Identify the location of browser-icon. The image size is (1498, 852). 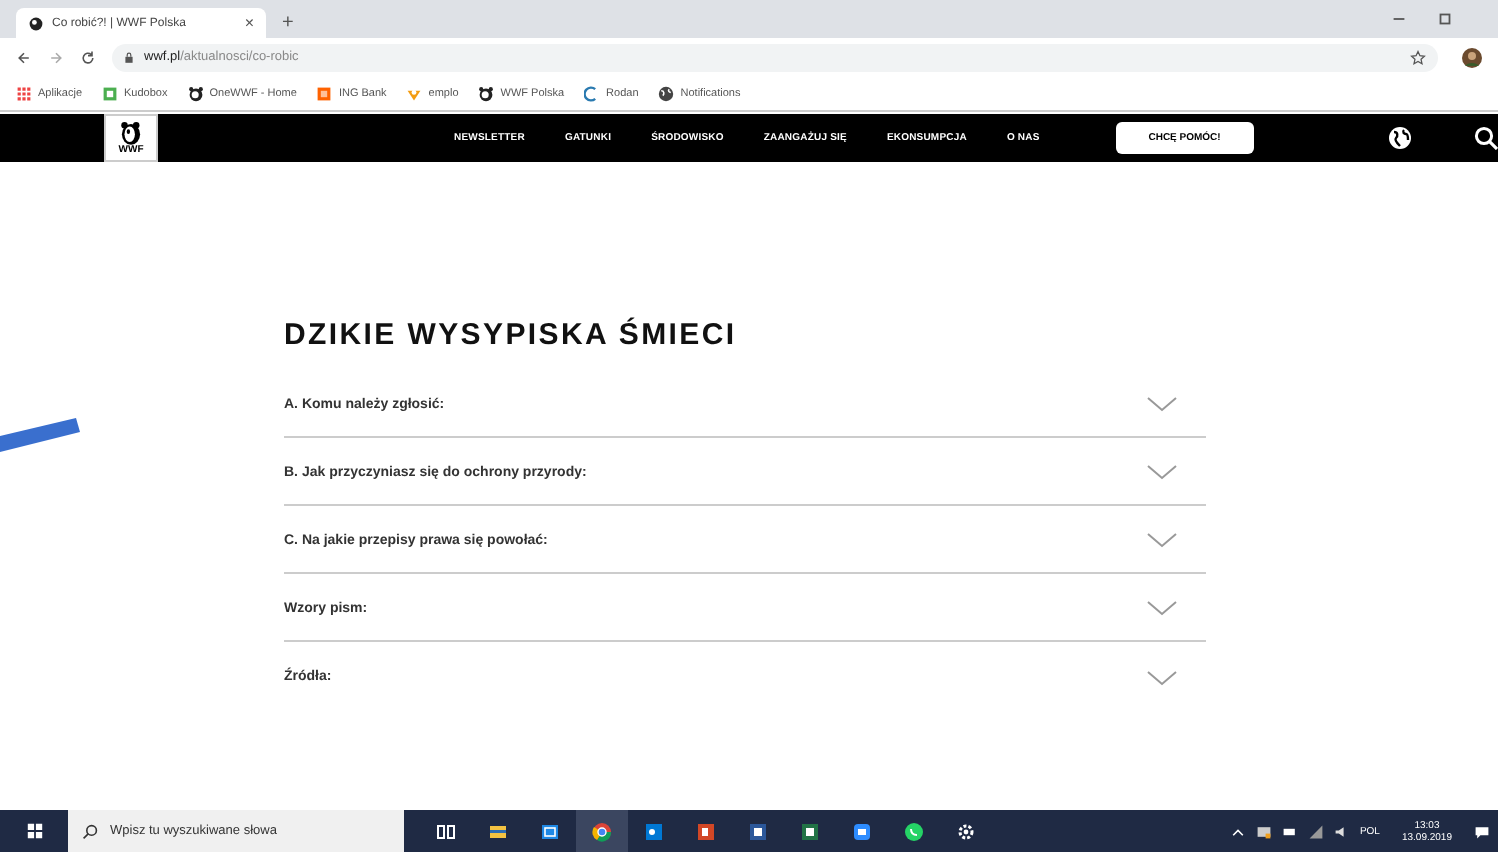
(602, 831).